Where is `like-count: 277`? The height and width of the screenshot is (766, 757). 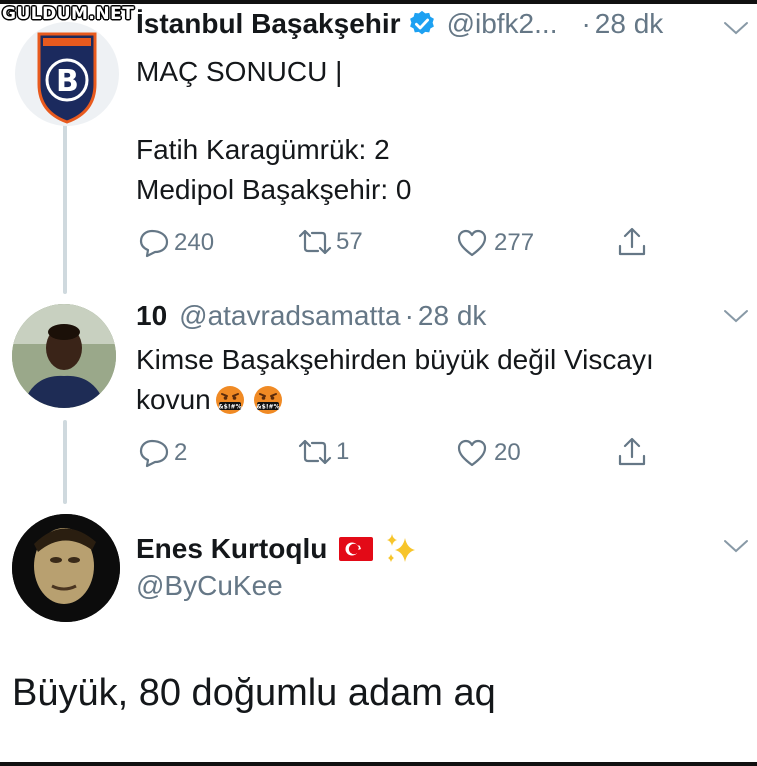
like-count: 277 is located at coordinates (514, 242).